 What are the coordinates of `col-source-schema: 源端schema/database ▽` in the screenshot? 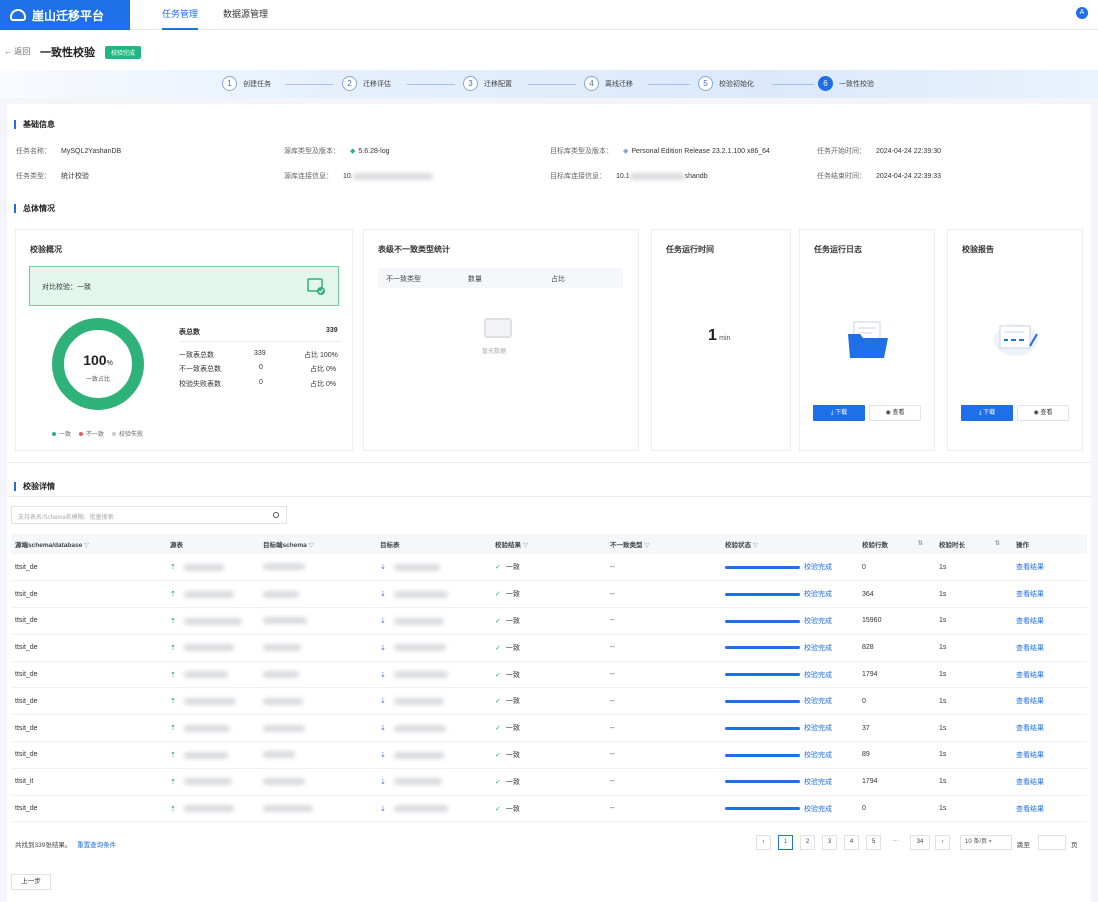 It's located at (88, 544).